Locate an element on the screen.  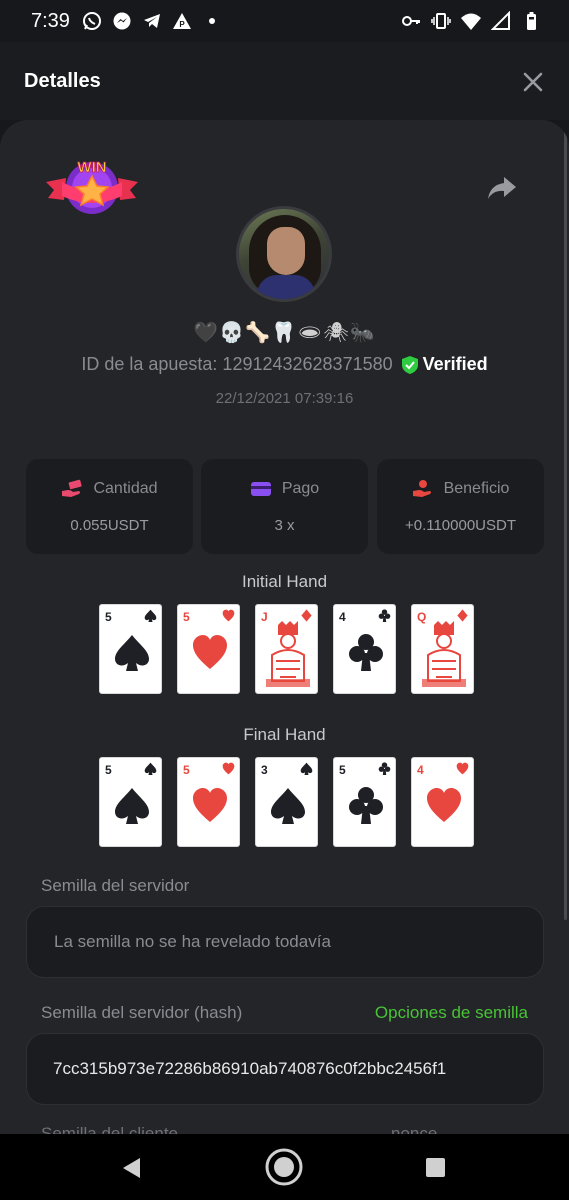
playing-card: Q is located at coordinates (442, 649).